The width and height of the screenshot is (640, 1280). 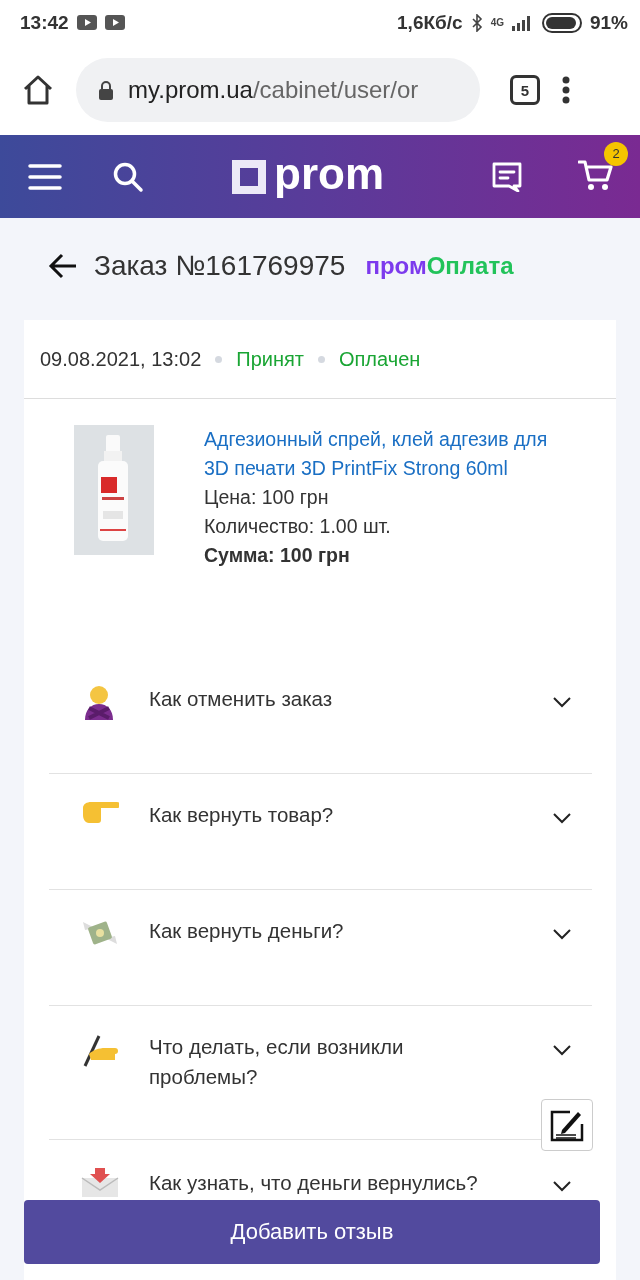 I want to click on product-quantity: Количество: 1.00 шт., so click(x=298, y=526).